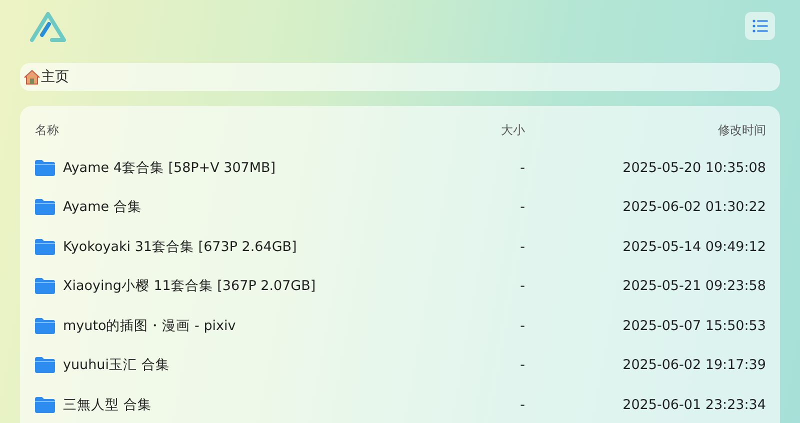  Describe the element at coordinates (645, 130) in the screenshot. I see `column-header: 修改时间` at that location.